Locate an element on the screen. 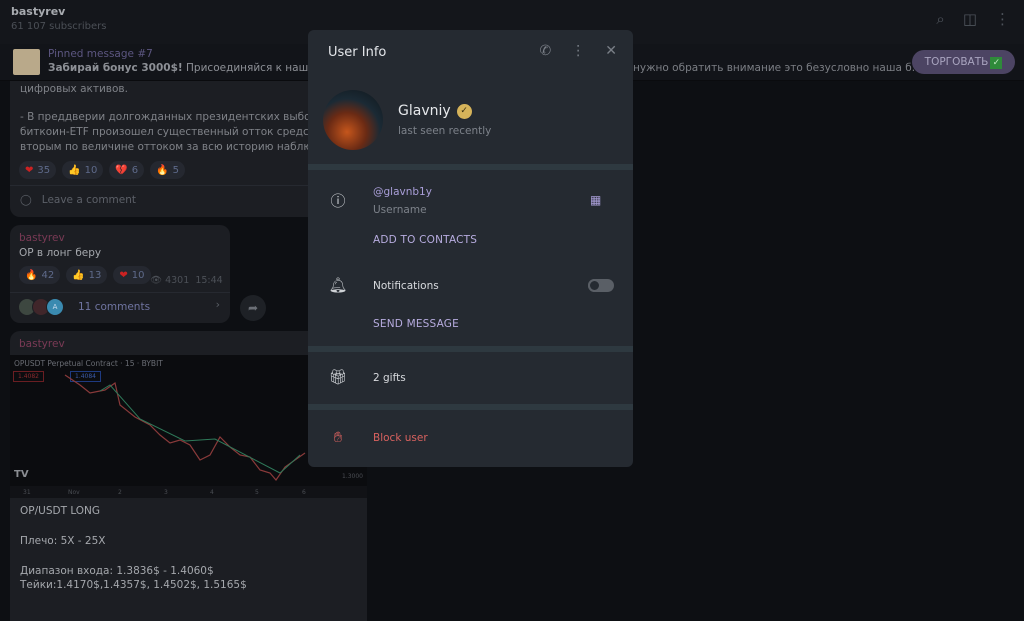 Image resolution: width=1024 pixels, height=621 pixels. message-line: Плечо: 5X - 25X is located at coordinates (63, 541).